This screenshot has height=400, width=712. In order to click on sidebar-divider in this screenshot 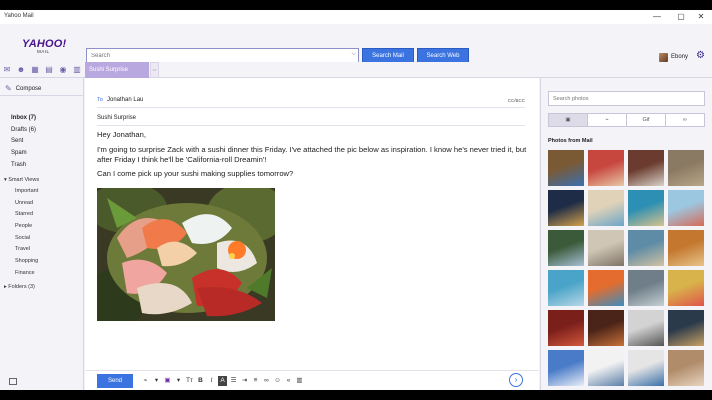, I will do `click(42, 95)`.